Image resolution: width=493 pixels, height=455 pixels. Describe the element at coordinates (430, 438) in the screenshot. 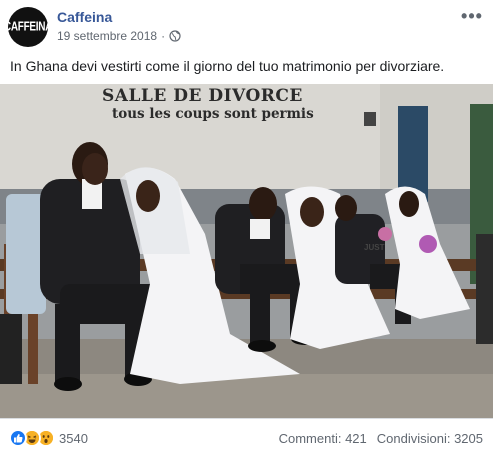

I see `shares-count-link: Condivisioni: 3205` at that location.